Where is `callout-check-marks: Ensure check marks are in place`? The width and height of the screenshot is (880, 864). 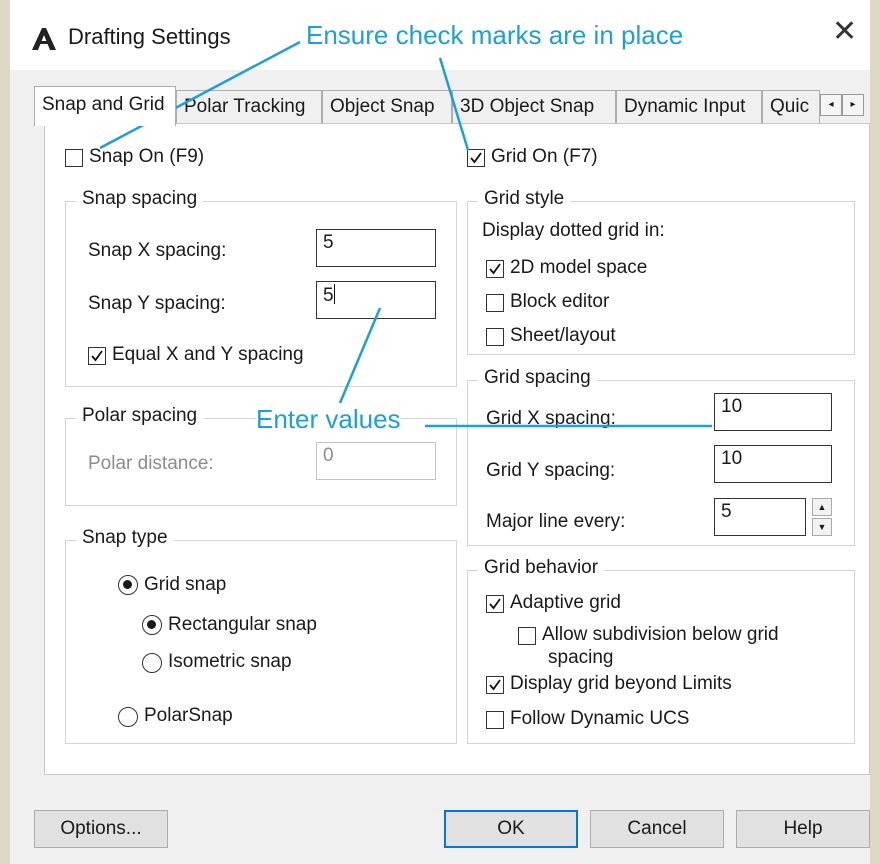 callout-check-marks: Ensure check marks are in place is located at coordinates (495, 35).